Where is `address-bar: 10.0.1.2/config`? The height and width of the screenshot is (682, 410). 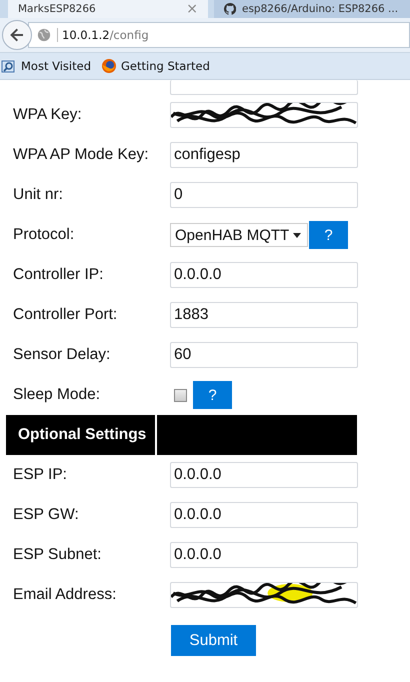 address-bar: 10.0.1.2/config is located at coordinates (219, 35).